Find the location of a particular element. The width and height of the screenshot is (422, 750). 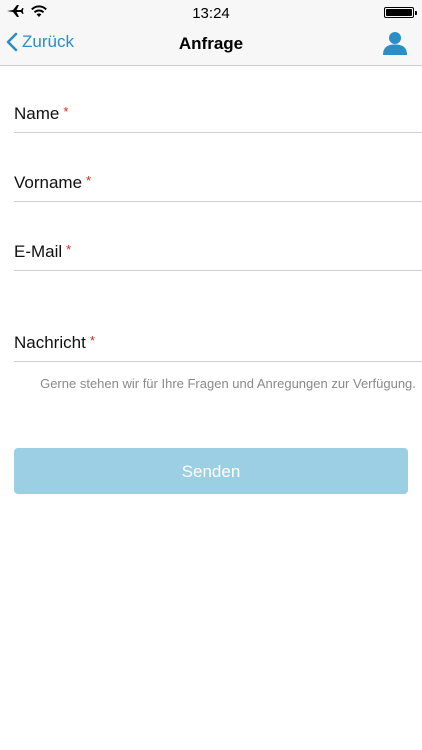

nav-bar: Zurück Anfrage is located at coordinates (211, 45).